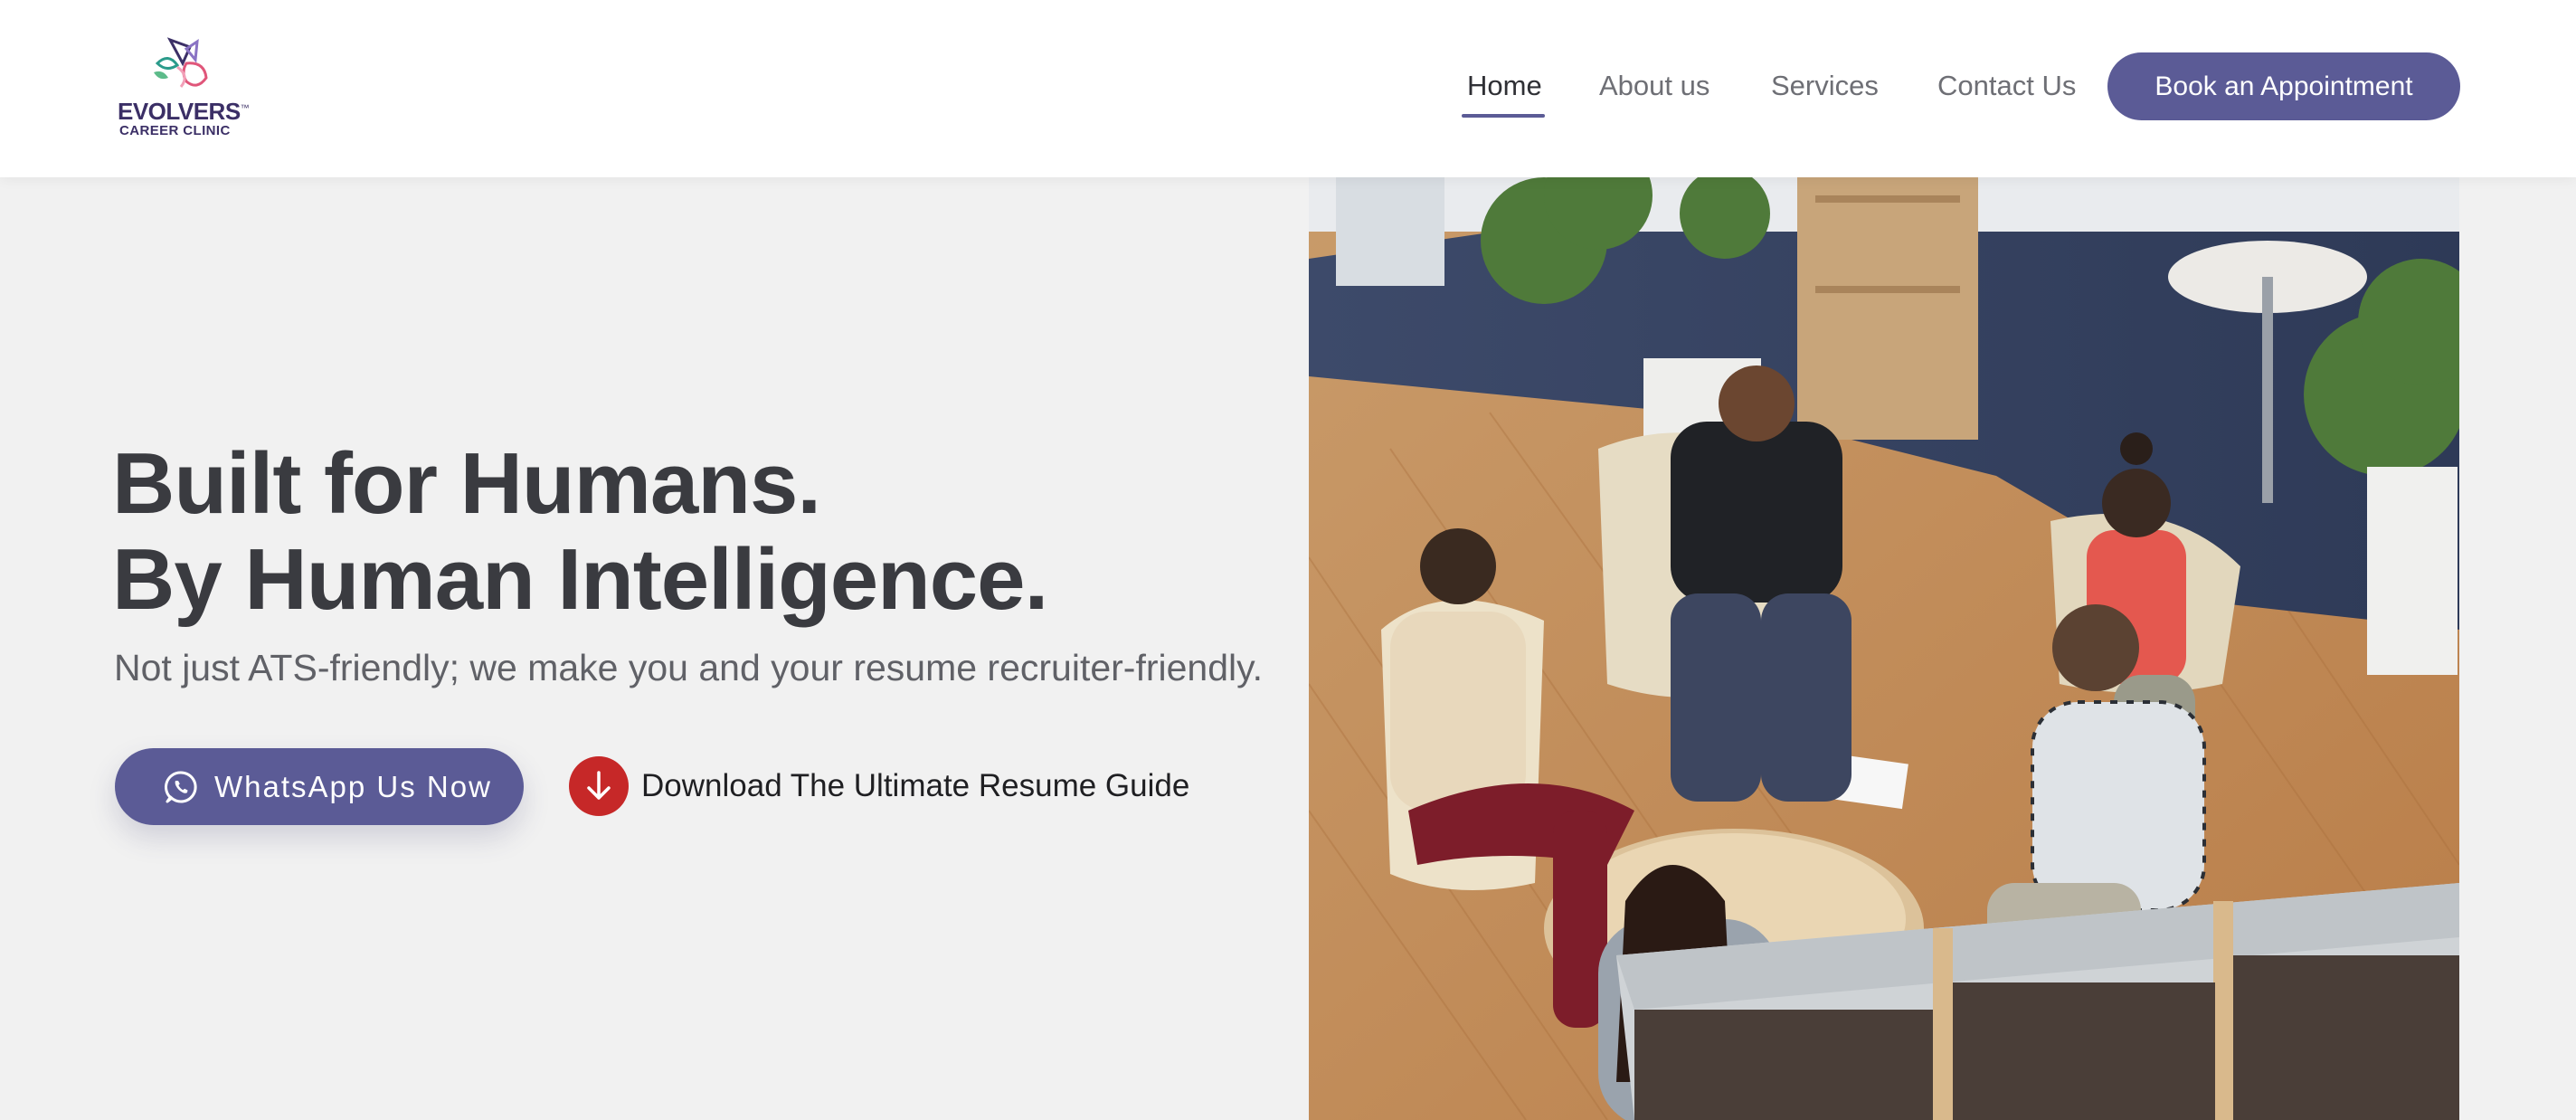 This screenshot has height=1120, width=2576. Describe the element at coordinates (184, 112) in the screenshot. I see `brand-name: EVOLVERS™` at that location.